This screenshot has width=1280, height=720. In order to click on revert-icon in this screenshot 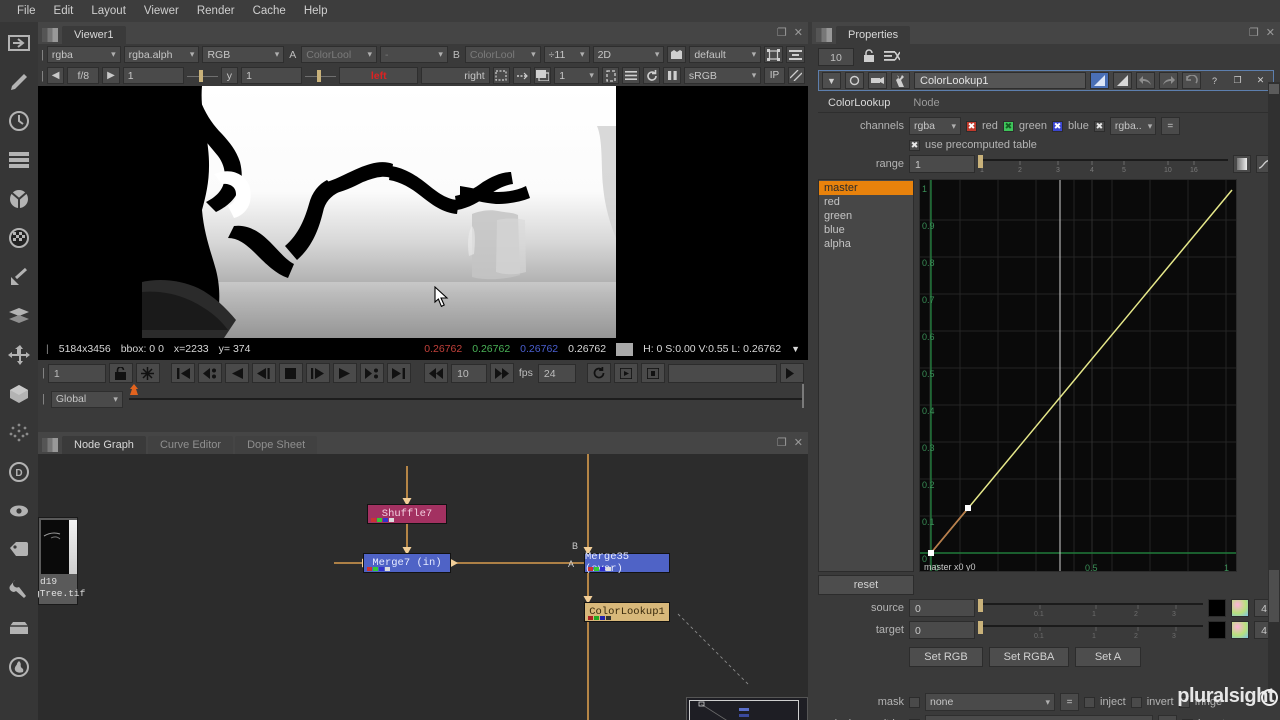, I will do `click(1191, 80)`.